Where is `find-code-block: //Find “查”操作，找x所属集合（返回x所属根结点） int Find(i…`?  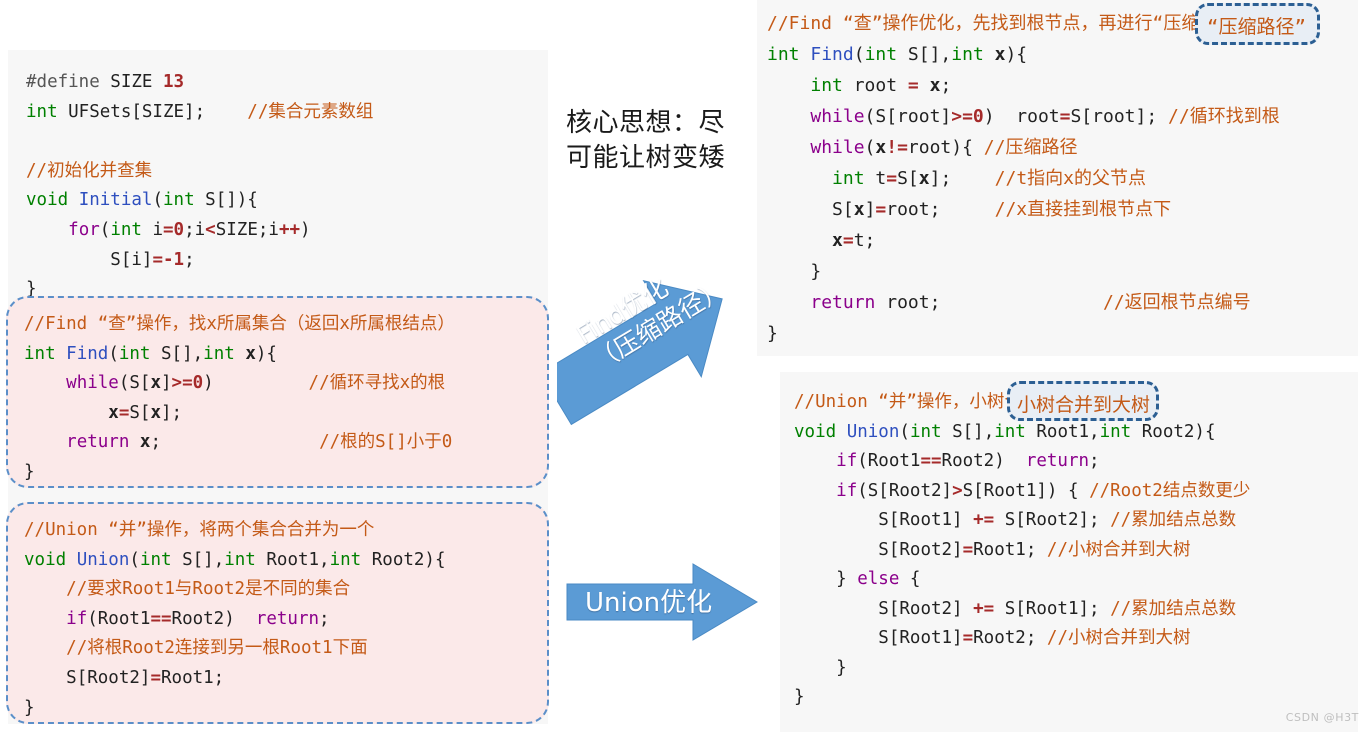 find-code-block: //Find “查”操作，找x所属集合（返回x所属根结点） int Find(i… is located at coordinates (277, 392).